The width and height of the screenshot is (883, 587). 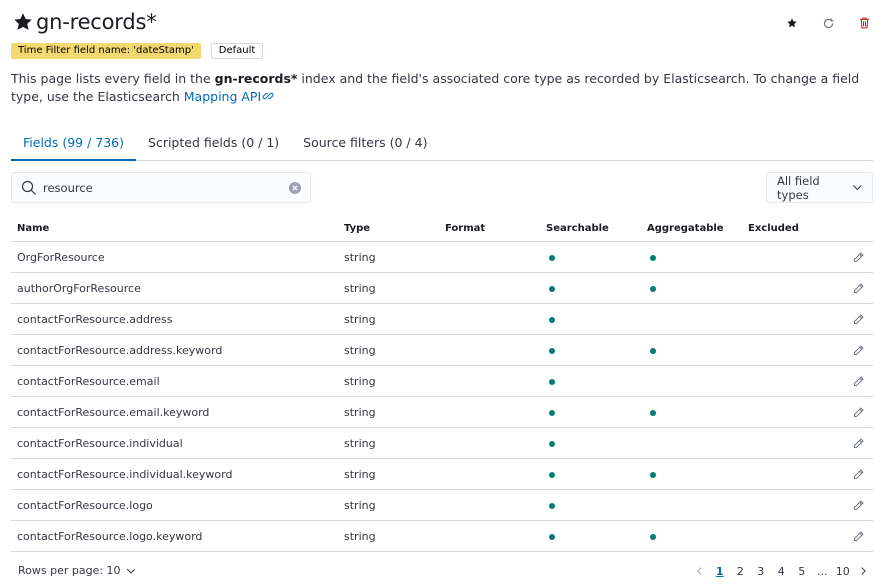 What do you see at coordinates (792, 23) in the screenshot?
I see `set-default-button` at bounding box center [792, 23].